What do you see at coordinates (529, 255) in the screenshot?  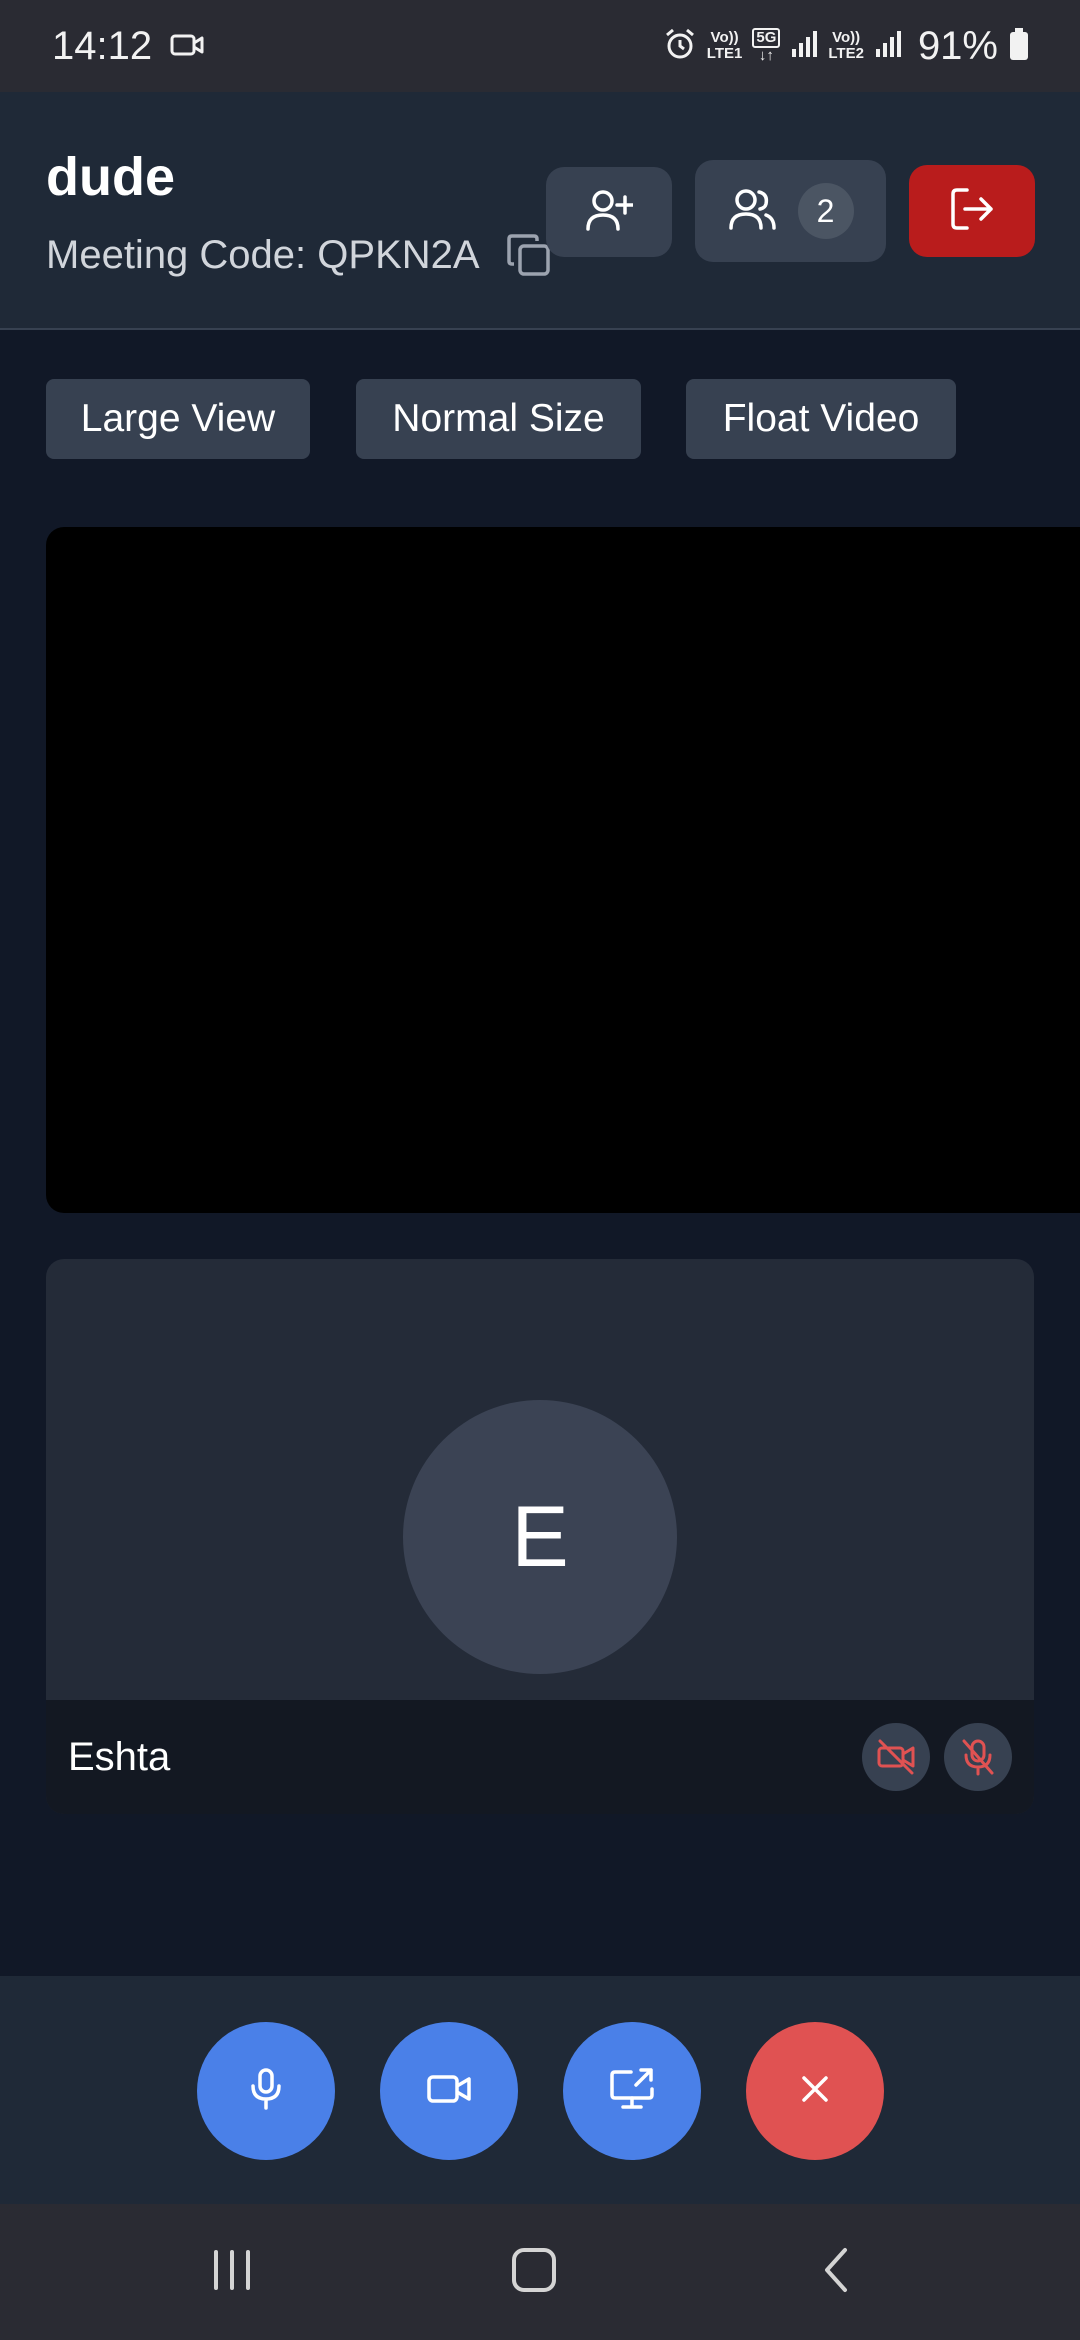 I see `copy-icon` at bounding box center [529, 255].